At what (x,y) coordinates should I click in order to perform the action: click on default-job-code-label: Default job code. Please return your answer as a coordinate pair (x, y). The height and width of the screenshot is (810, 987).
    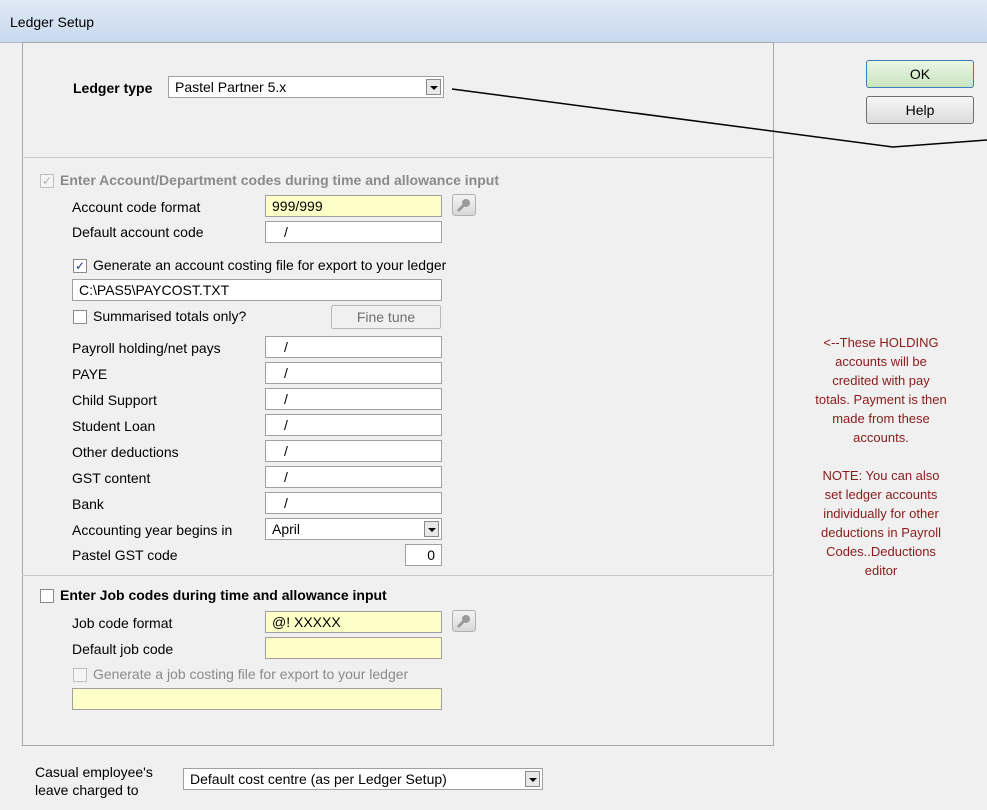
    Looking at the image, I should click on (123, 649).